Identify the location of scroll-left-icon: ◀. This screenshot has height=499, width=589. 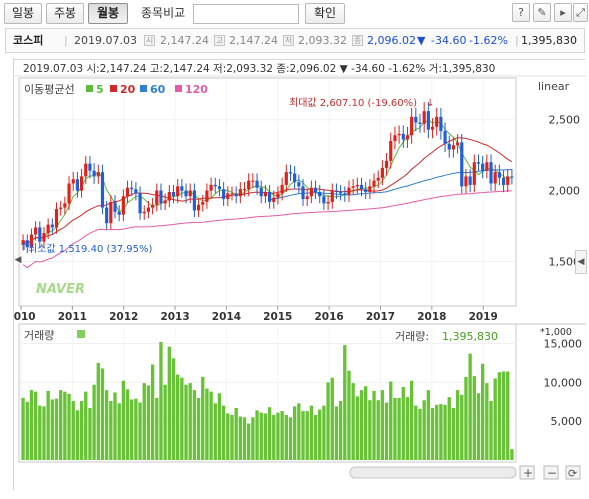
(18, 260).